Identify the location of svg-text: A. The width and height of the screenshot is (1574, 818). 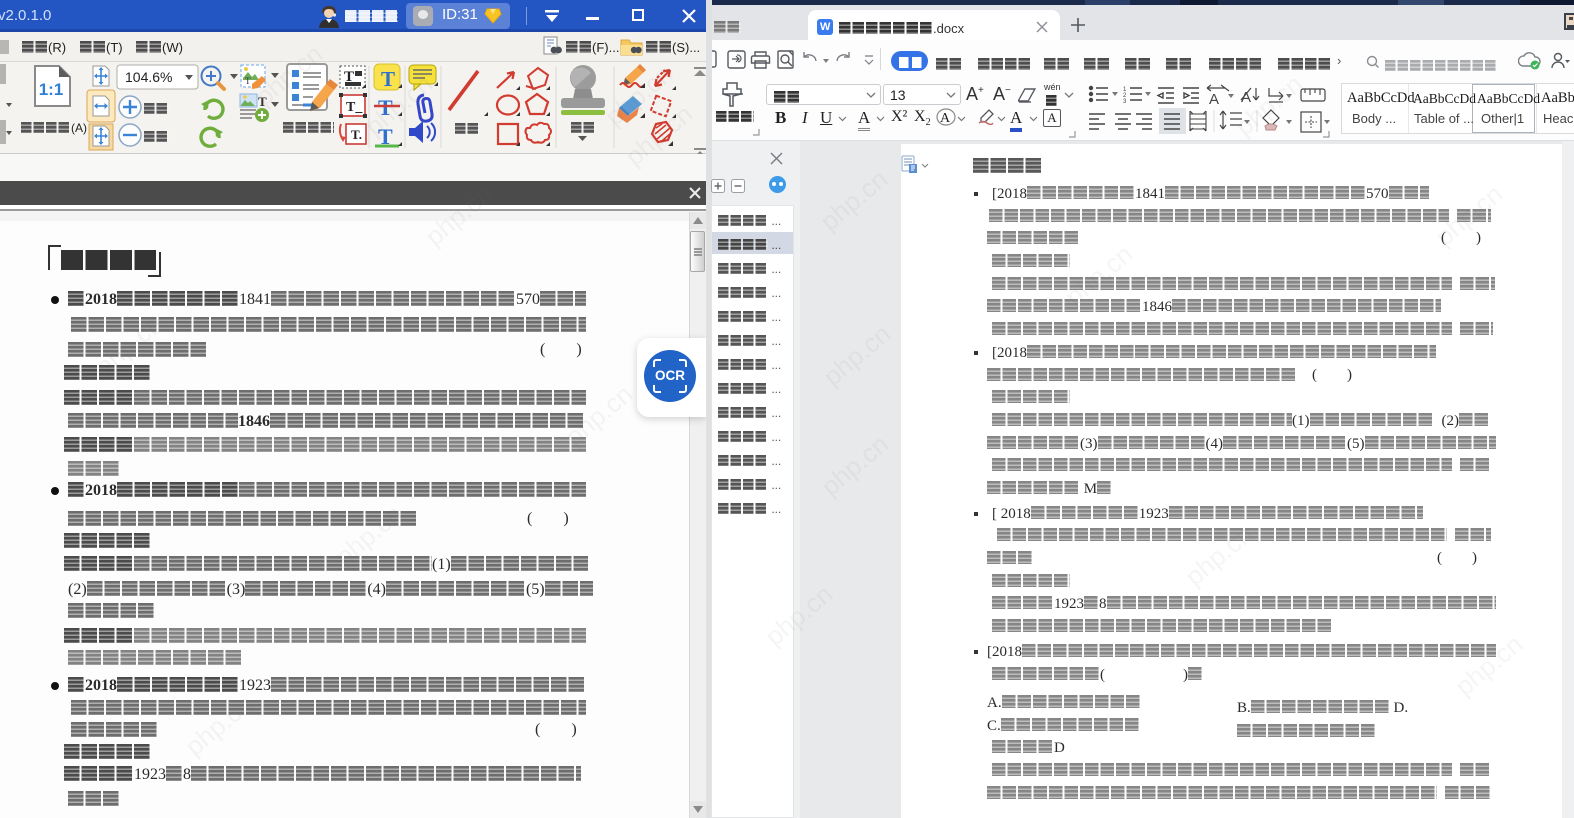
(1214, 99).